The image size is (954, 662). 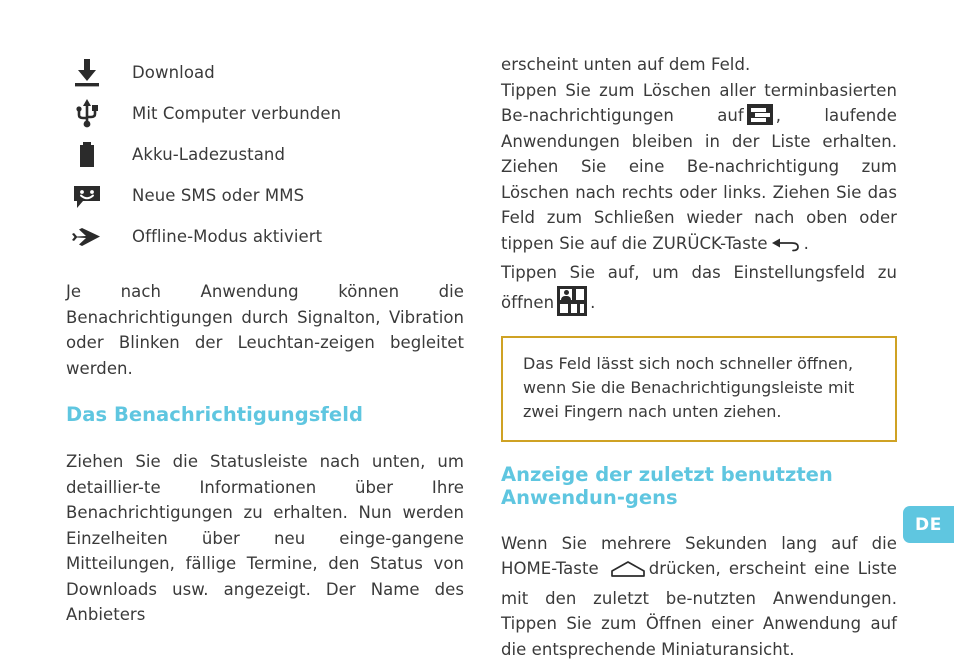 I want to click on download-icon, so click(x=99, y=73).